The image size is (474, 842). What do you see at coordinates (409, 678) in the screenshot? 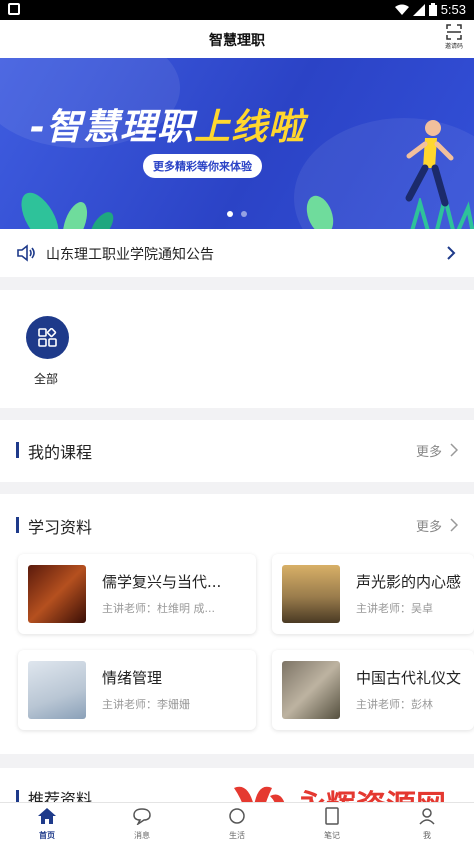
I see `material-title: 中国古代礼仪文` at bounding box center [409, 678].